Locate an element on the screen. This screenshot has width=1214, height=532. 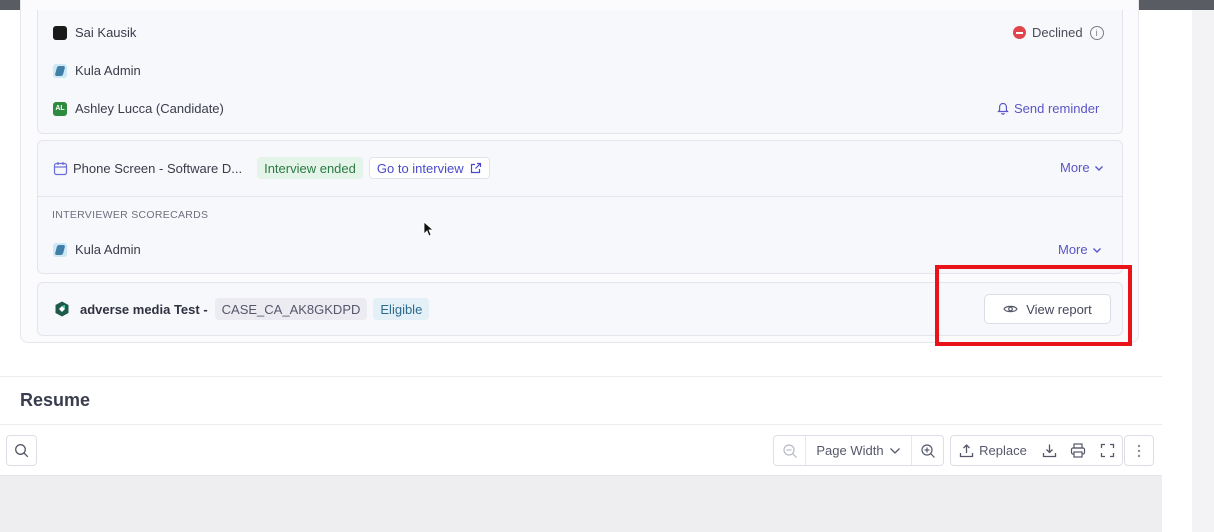
zoom-out-button is located at coordinates (790, 450).